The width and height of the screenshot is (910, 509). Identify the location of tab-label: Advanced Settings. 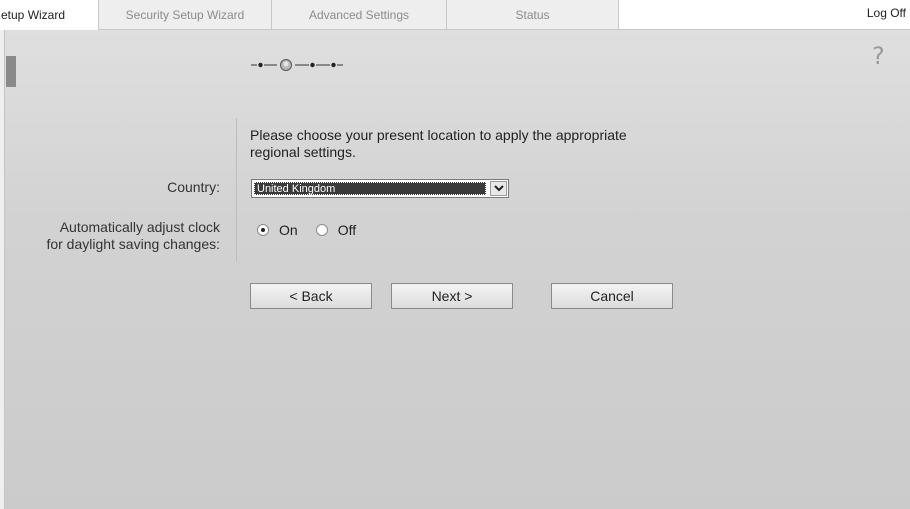
(359, 14).